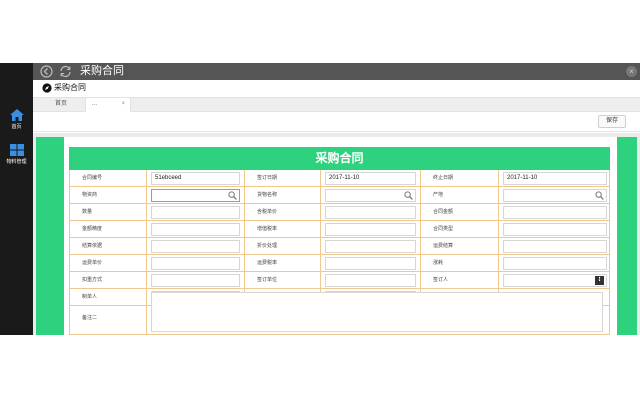  Describe the element at coordinates (108, 212) in the screenshot. I see `field-label: 数量` at that location.